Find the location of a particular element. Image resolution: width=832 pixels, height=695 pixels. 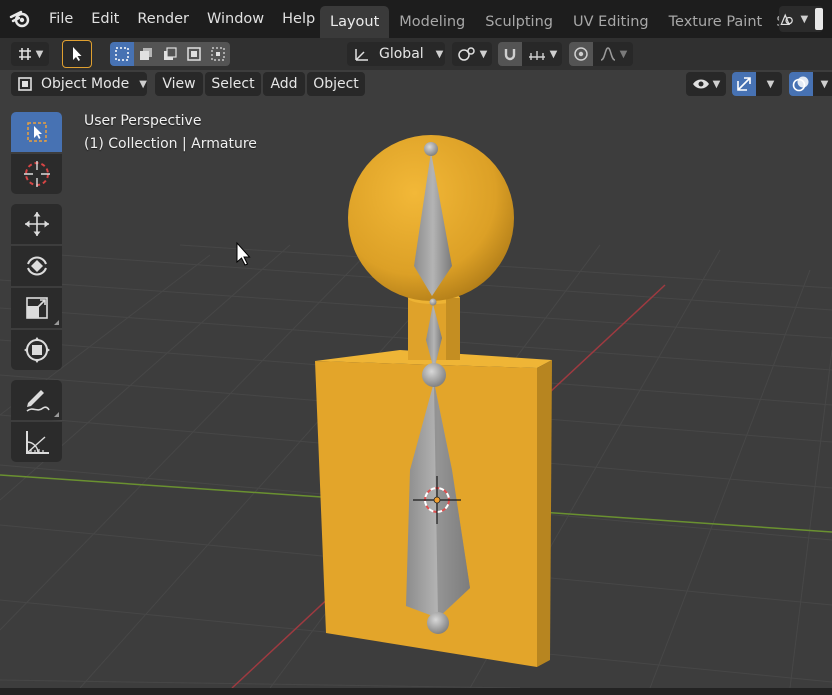

overlays-icon is located at coordinates (800, 84).